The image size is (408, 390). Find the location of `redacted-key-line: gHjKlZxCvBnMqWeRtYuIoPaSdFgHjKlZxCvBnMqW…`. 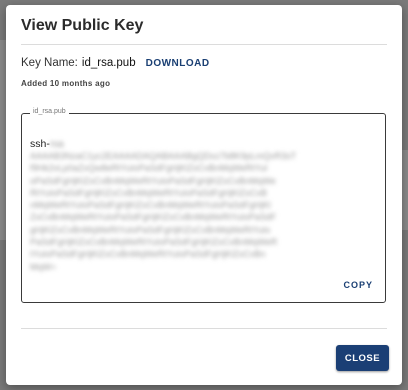

redacted-key-line: gHjKlZxCvBnMqWeRtYuIoPaSdFgHjKlZxCvBnMqW… is located at coordinates (150, 229).